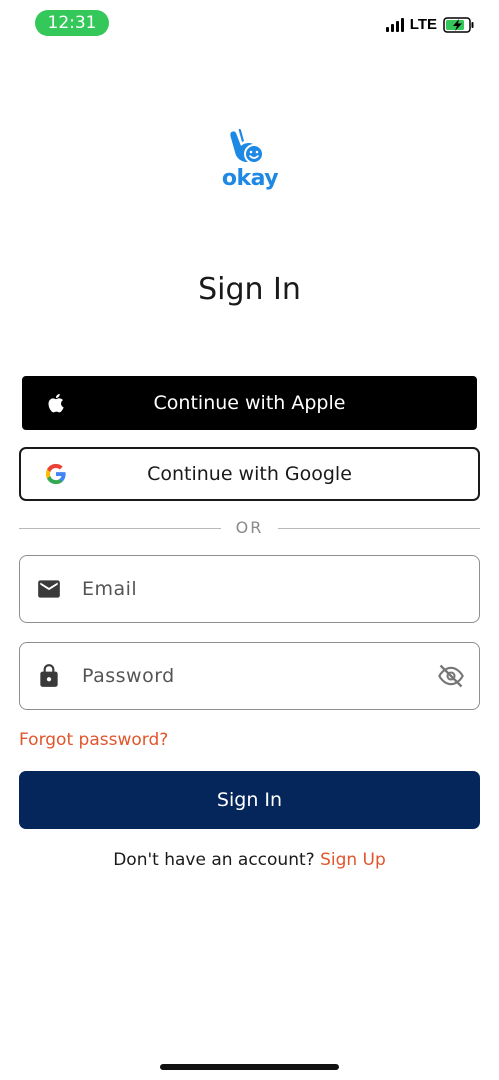 The image size is (499, 1080). I want to click on eye-off-icon, so click(451, 676).